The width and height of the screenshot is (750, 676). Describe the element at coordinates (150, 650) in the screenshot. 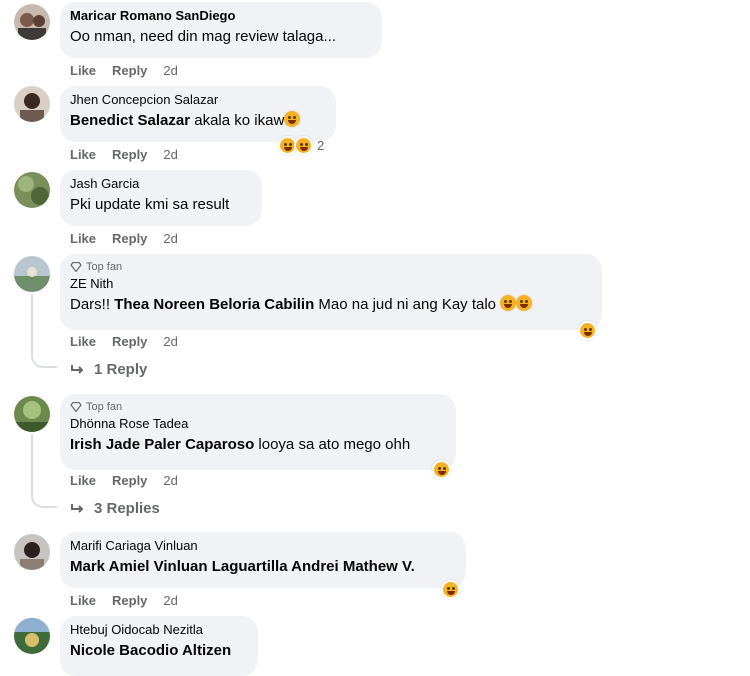

I see `mention-link: Nicole Bacodio Altizen` at that location.